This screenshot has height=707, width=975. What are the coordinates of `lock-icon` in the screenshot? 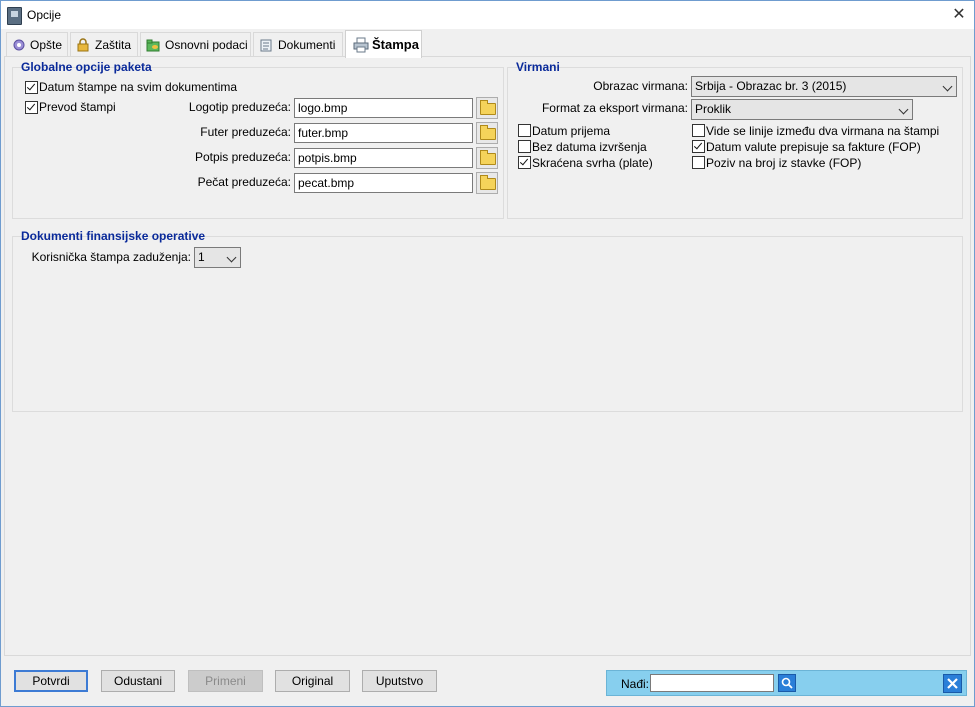 It's located at (83, 45).